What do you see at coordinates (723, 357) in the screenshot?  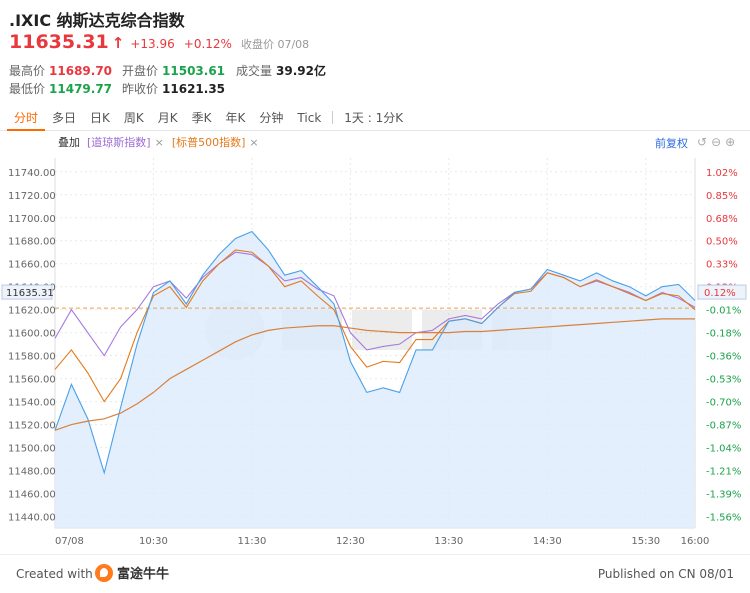 I see `pct-tick-label: -0.36%` at bounding box center [723, 357].